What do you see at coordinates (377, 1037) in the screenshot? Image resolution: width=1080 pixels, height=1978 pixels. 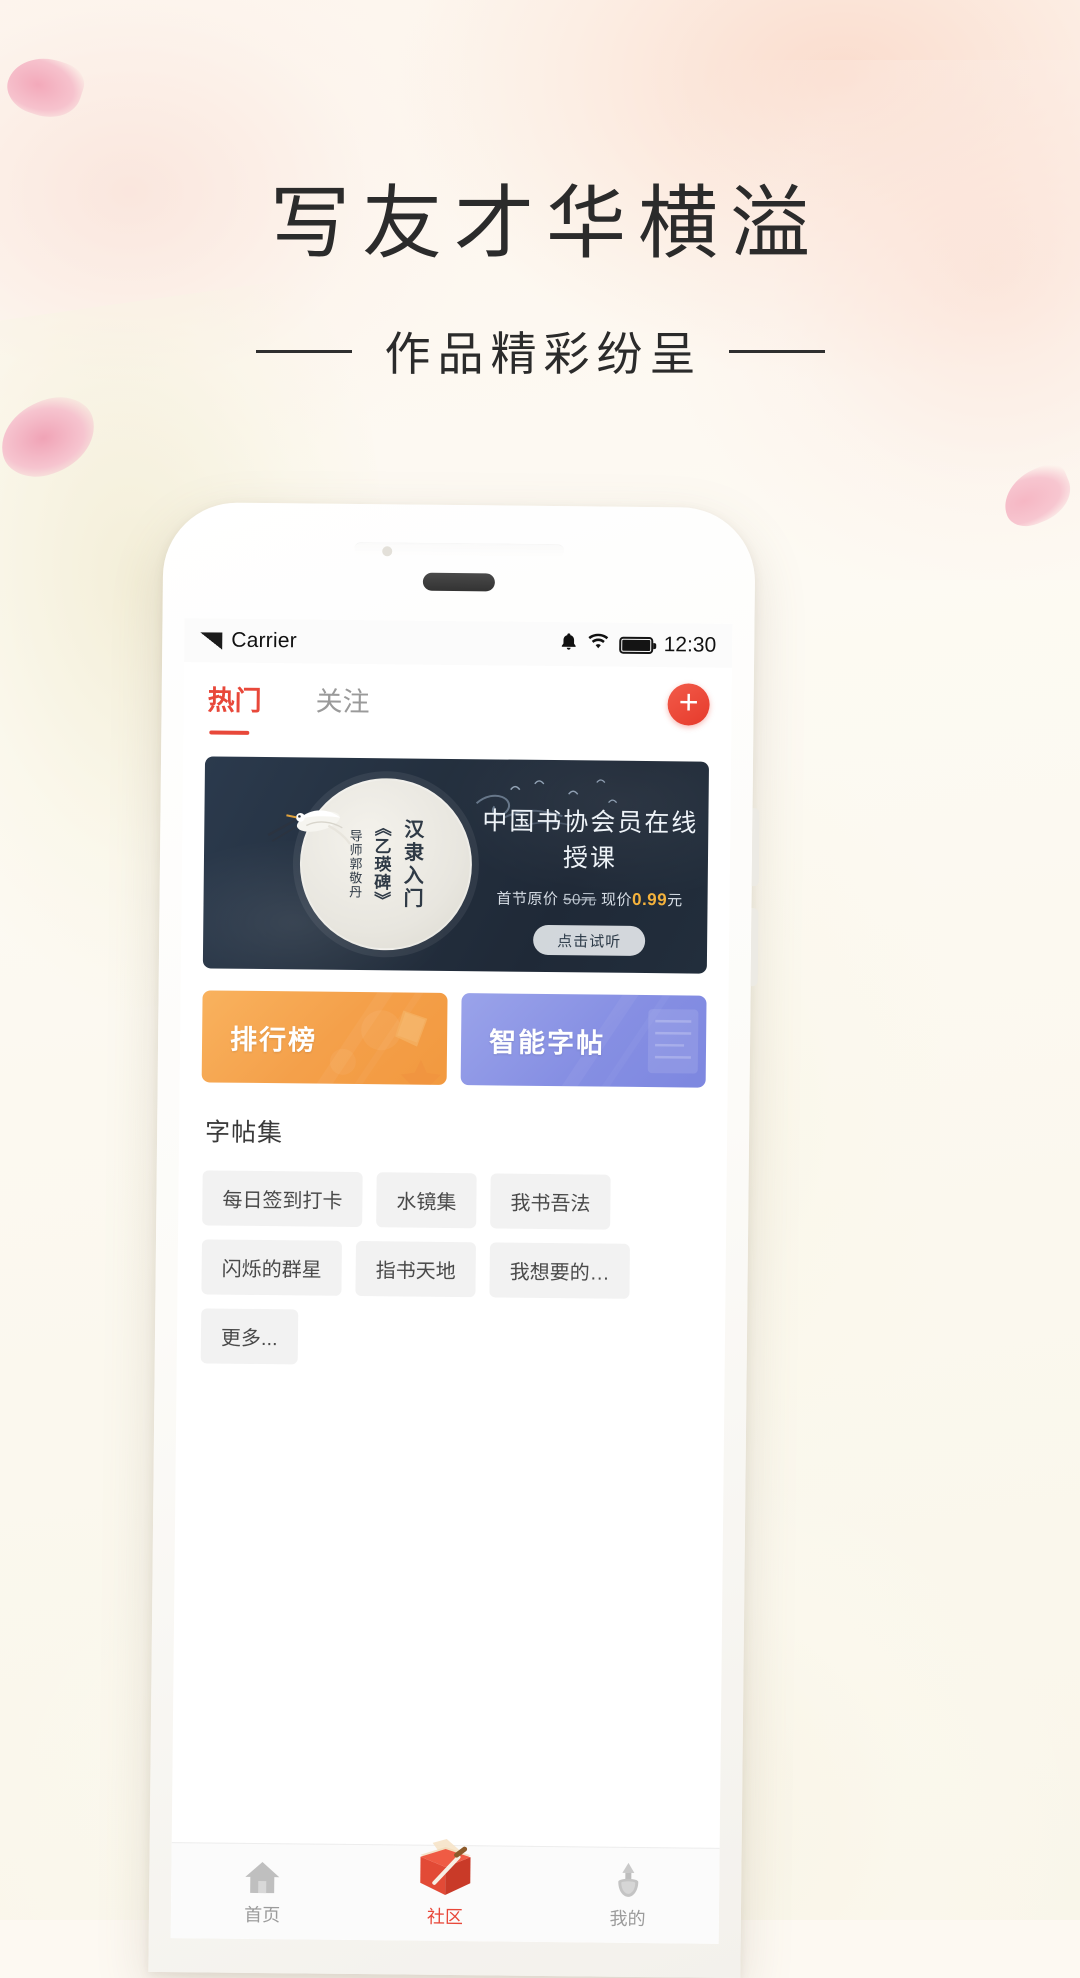 I see `ranking-card-decoration-icon` at bounding box center [377, 1037].